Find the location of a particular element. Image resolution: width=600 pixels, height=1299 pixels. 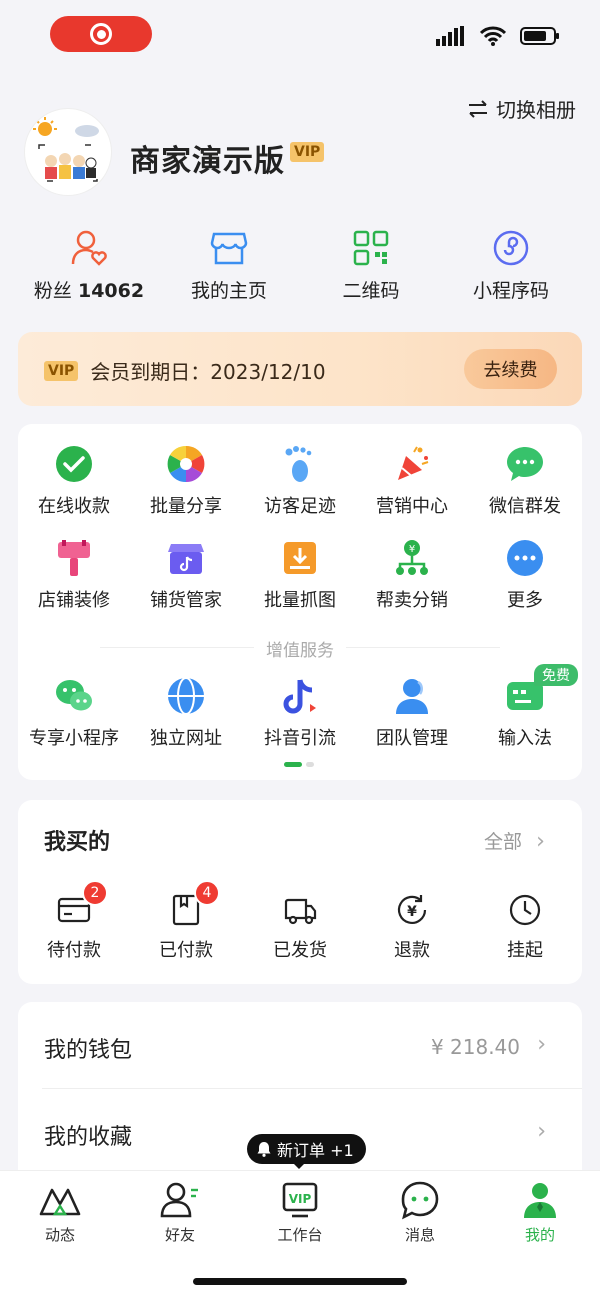

refund-icon: ¥ is located at coordinates (412, 910).